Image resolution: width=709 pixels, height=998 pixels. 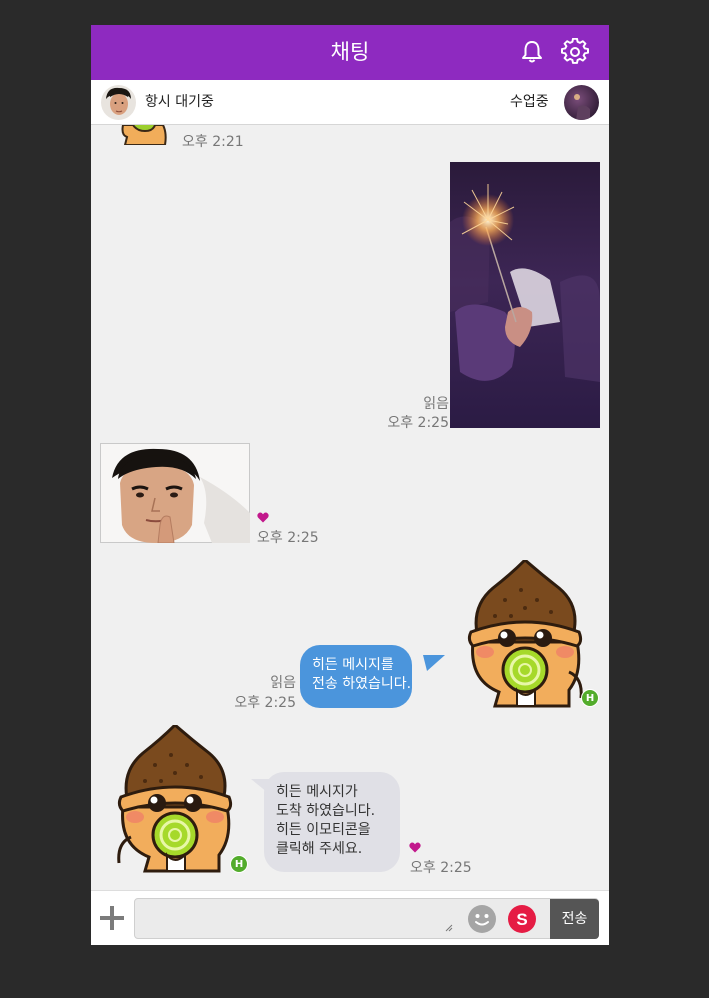 I want to click on message-time: 오후 2:21, so click(x=213, y=142).